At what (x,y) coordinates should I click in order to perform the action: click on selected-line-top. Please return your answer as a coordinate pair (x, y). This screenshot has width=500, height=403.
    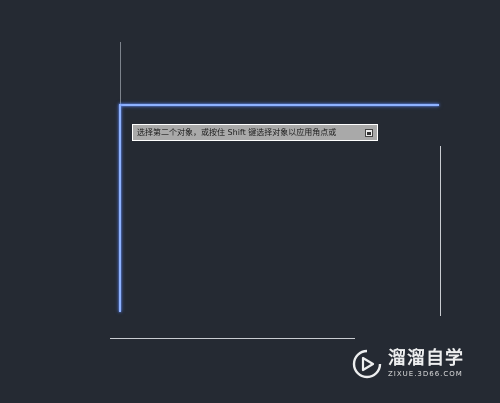
    Looking at the image, I should click on (279, 105).